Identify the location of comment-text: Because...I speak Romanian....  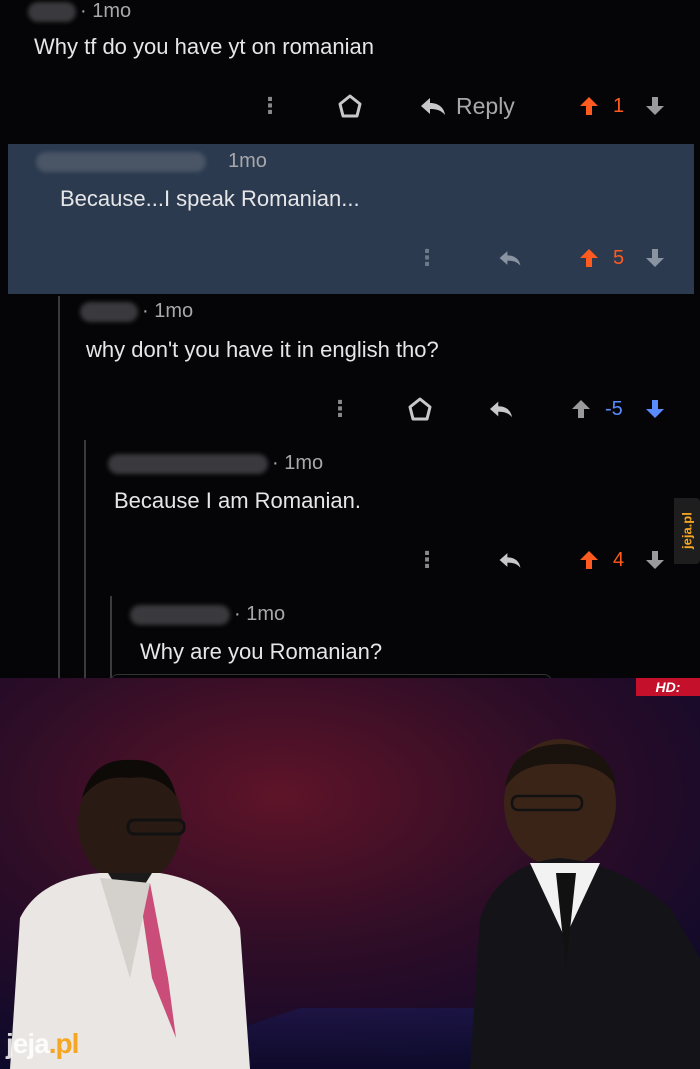
(210, 198).